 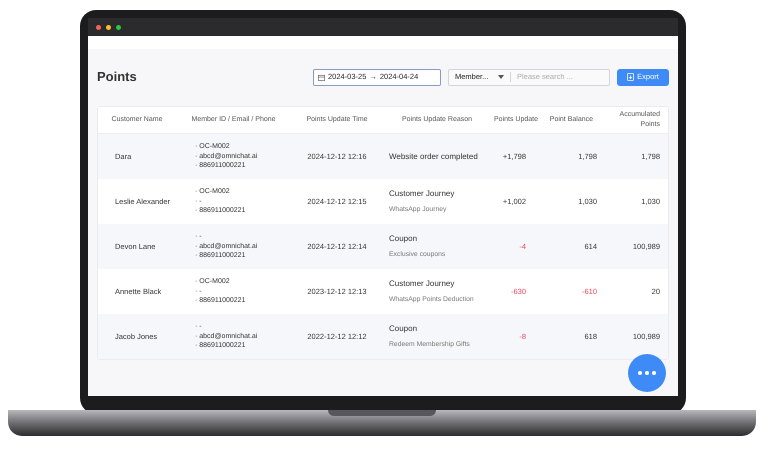 What do you see at coordinates (630, 77) in the screenshot?
I see `export-icon` at bounding box center [630, 77].